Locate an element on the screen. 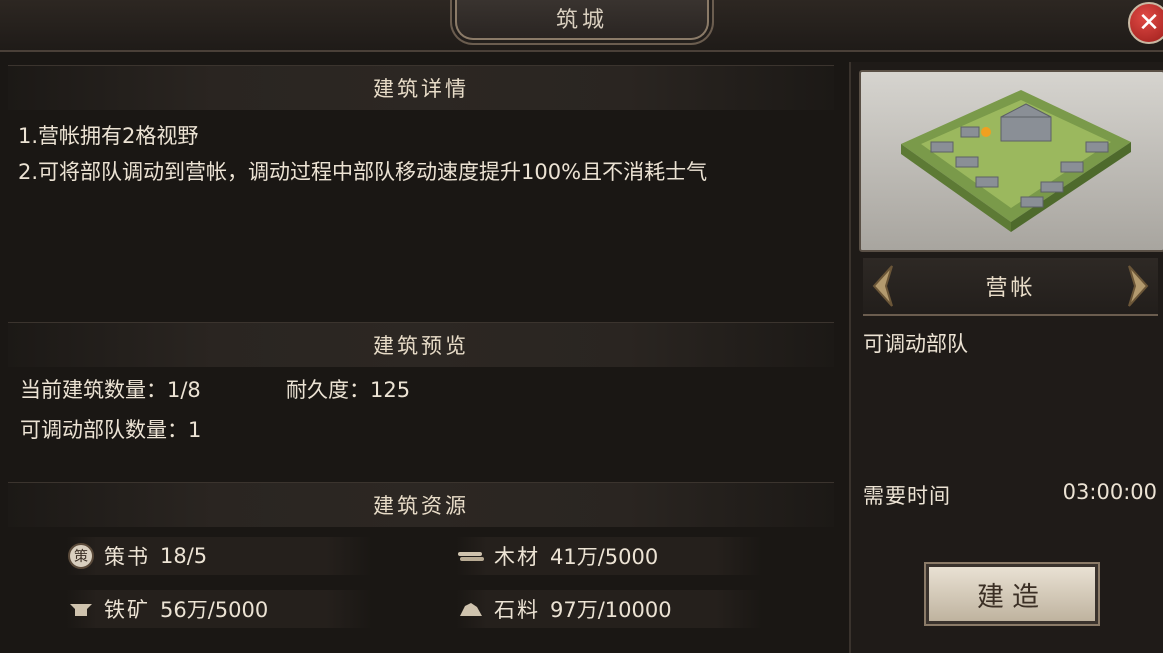 The height and width of the screenshot is (653, 1163). strategy-book-badge: 策 is located at coordinates (81, 556).